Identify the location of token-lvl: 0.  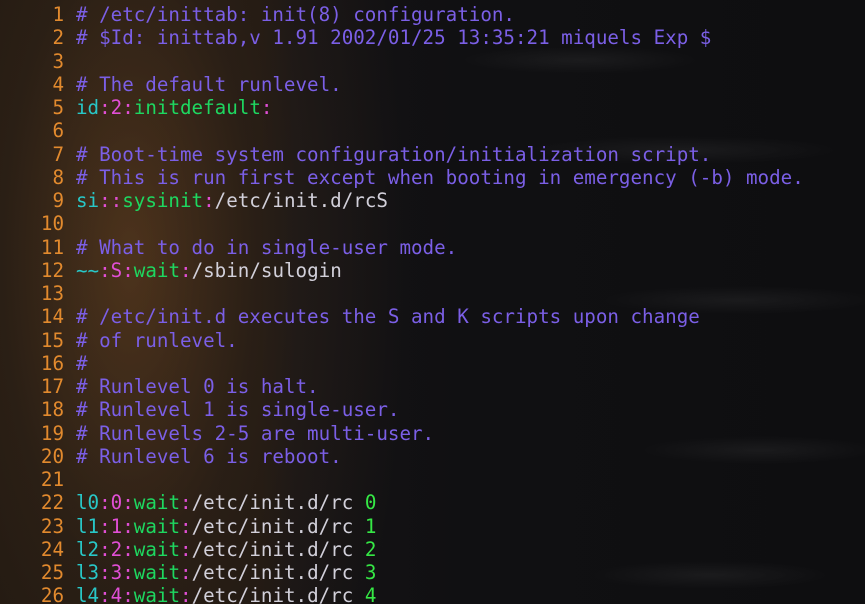
(116, 503).